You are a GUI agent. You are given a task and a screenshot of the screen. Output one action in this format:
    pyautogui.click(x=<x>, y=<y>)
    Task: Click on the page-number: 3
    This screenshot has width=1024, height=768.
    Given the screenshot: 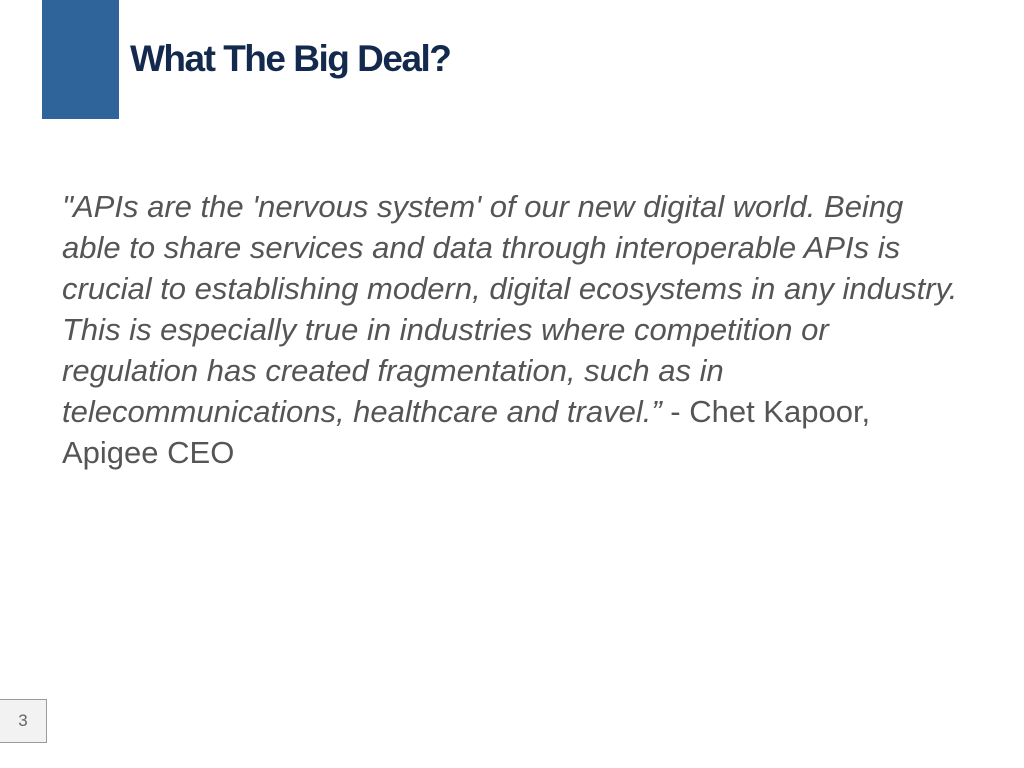 What is the action you would take?
    pyautogui.click(x=23, y=721)
    